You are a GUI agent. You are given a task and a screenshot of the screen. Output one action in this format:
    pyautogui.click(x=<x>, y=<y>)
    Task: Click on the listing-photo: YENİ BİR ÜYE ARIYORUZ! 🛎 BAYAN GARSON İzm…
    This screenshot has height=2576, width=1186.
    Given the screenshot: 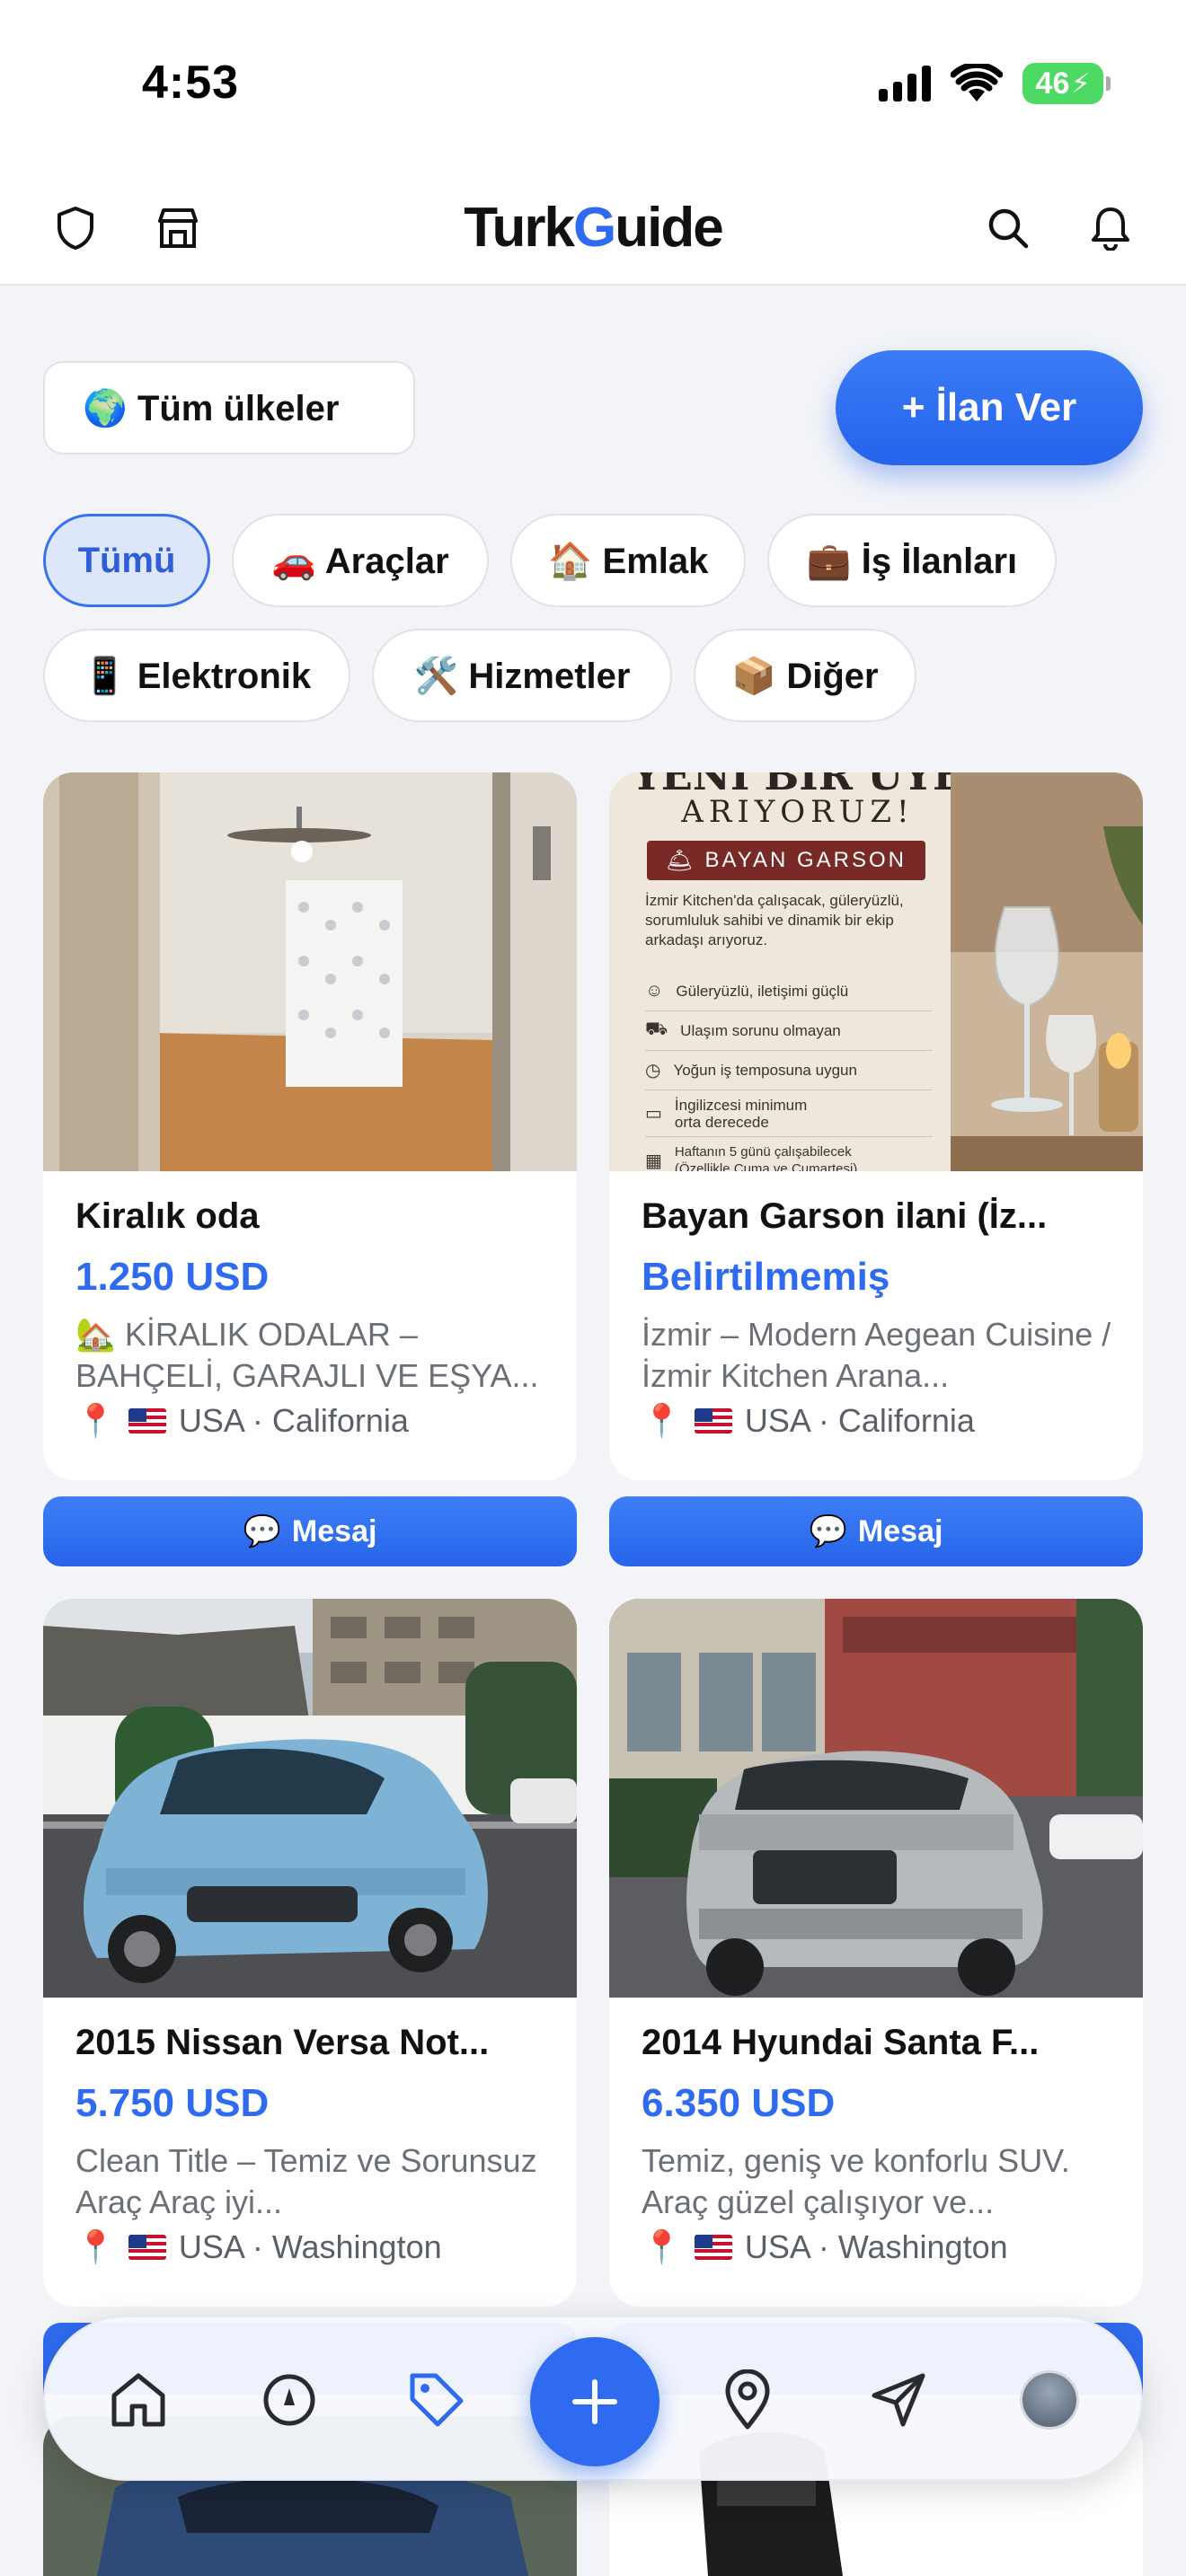 What is the action you would take?
    pyautogui.click(x=876, y=971)
    